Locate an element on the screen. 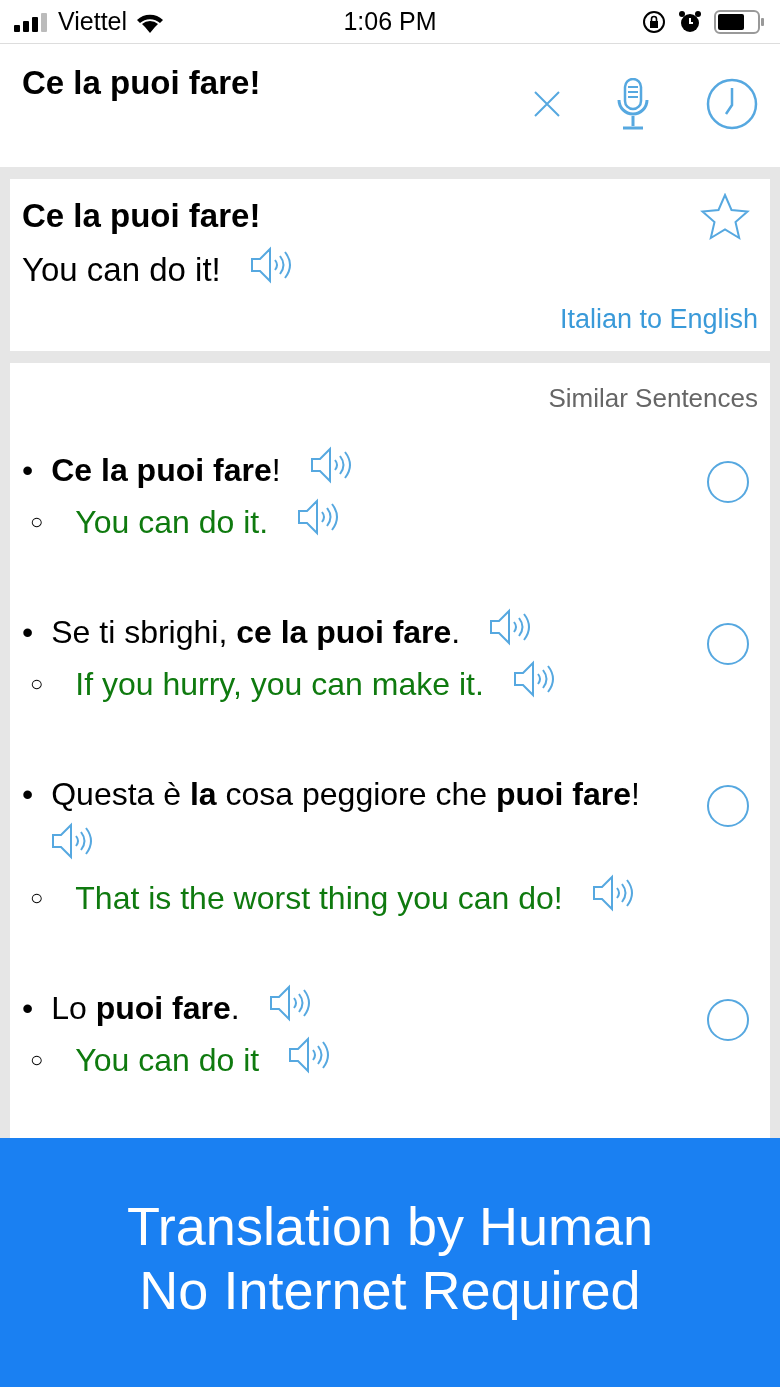 The height and width of the screenshot is (1387, 780). banner-text: Translation by Human is located at coordinates (390, 1226).